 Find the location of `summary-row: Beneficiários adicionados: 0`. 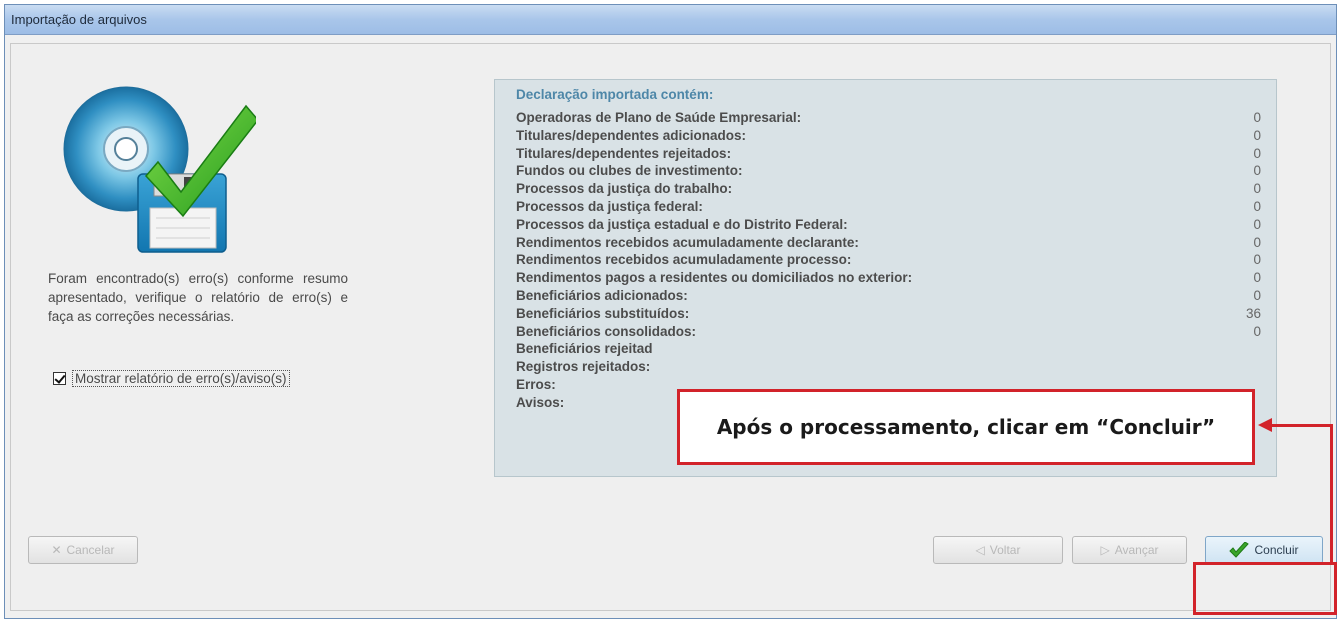

summary-row: Beneficiários adicionados: 0 is located at coordinates (888, 296).